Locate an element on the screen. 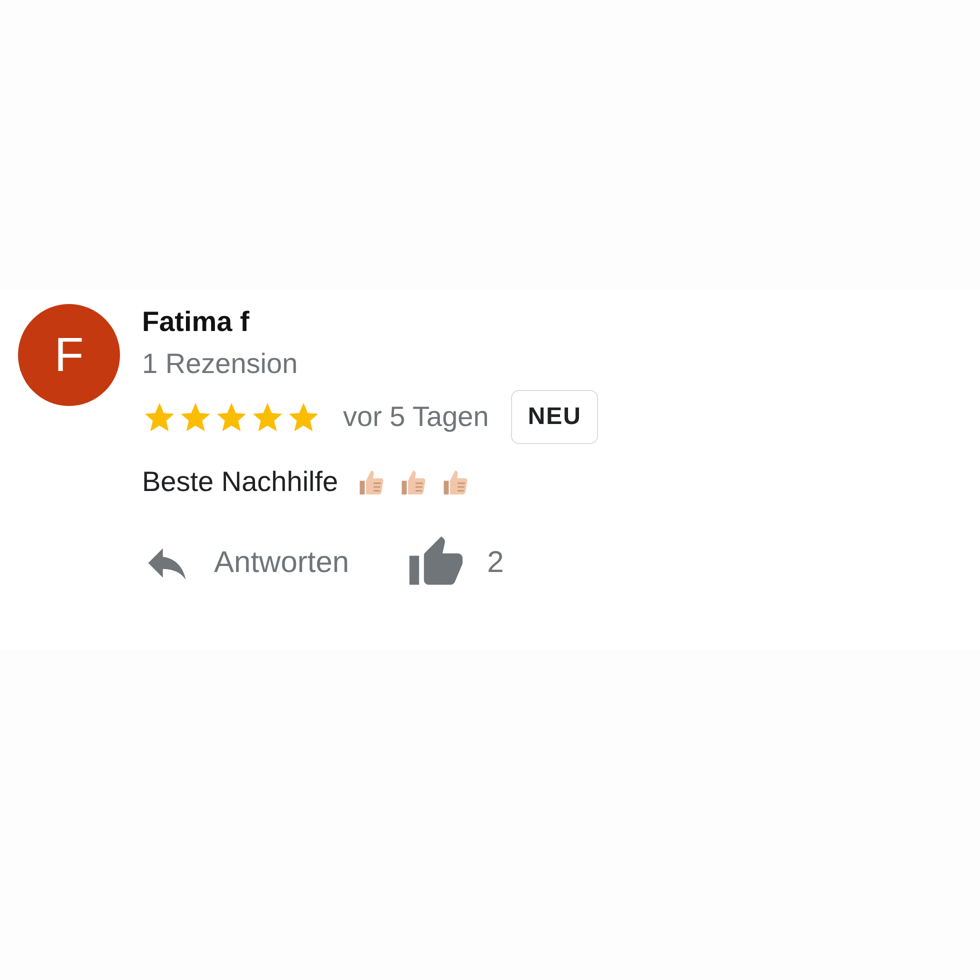  reply-button: Antworten is located at coordinates (246, 563).